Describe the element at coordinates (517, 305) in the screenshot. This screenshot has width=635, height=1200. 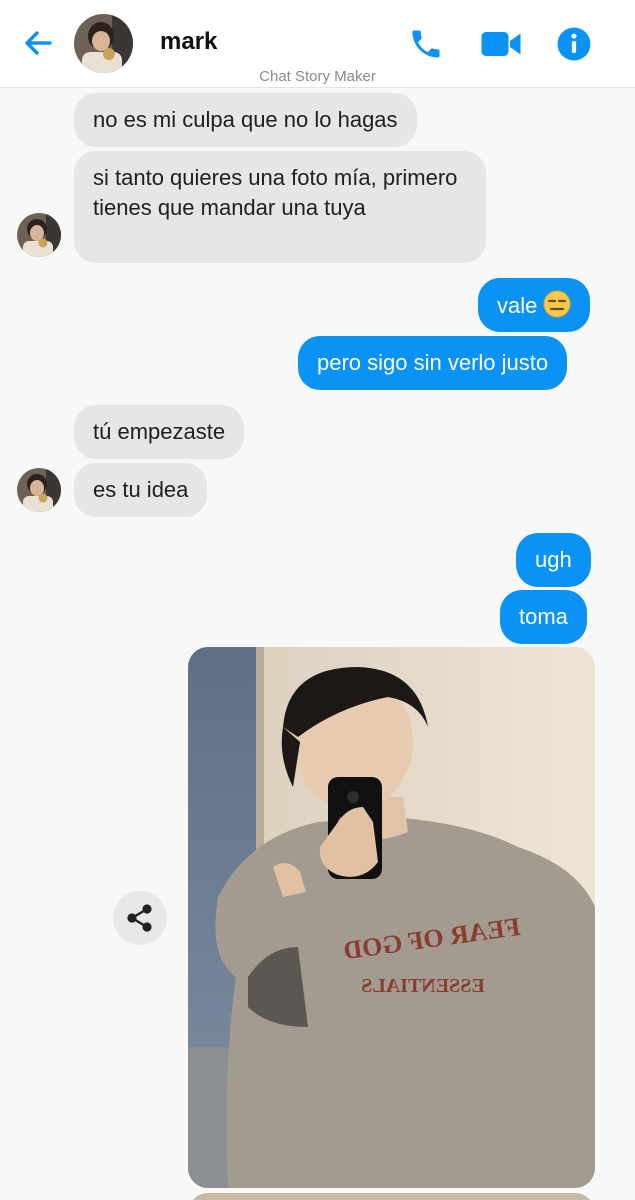
I see `message-text: vale` at that location.